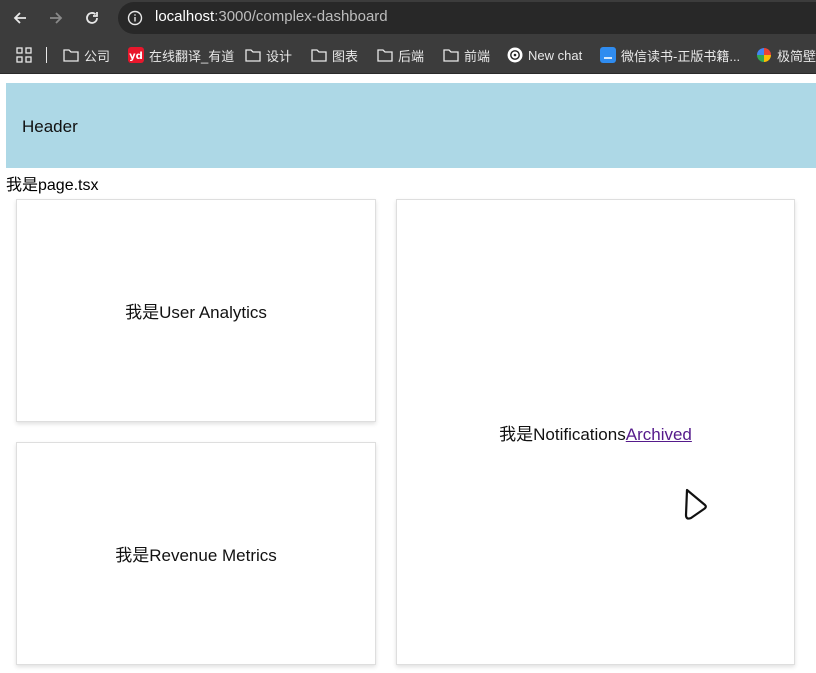 The height and width of the screenshot is (673, 816). I want to click on forward-button, so click(56, 18).